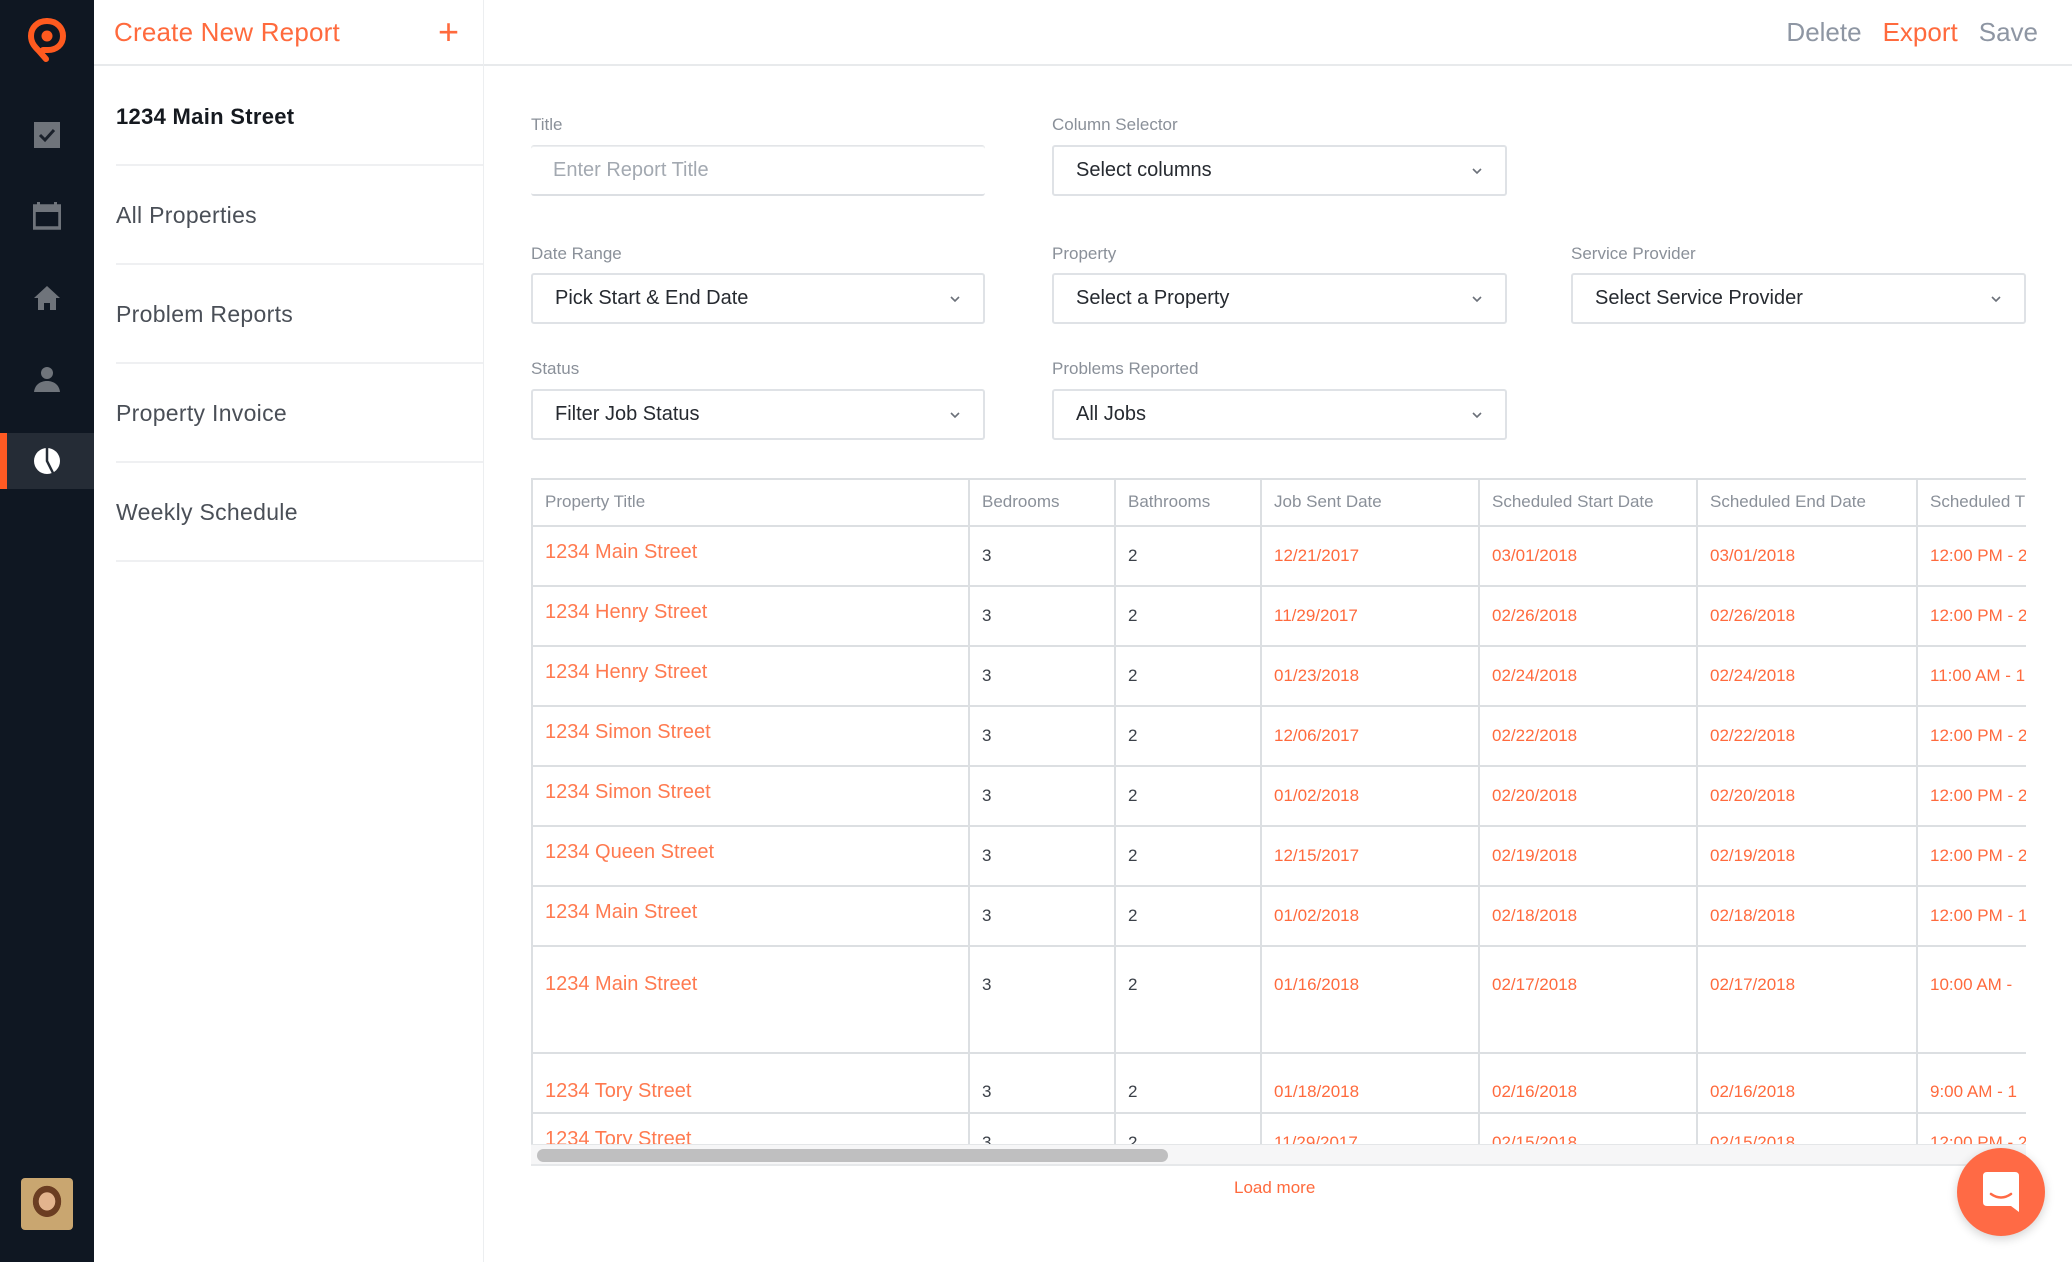 Image resolution: width=2072 pixels, height=1262 pixels. I want to click on scrollbar-thumb, so click(852, 1155).